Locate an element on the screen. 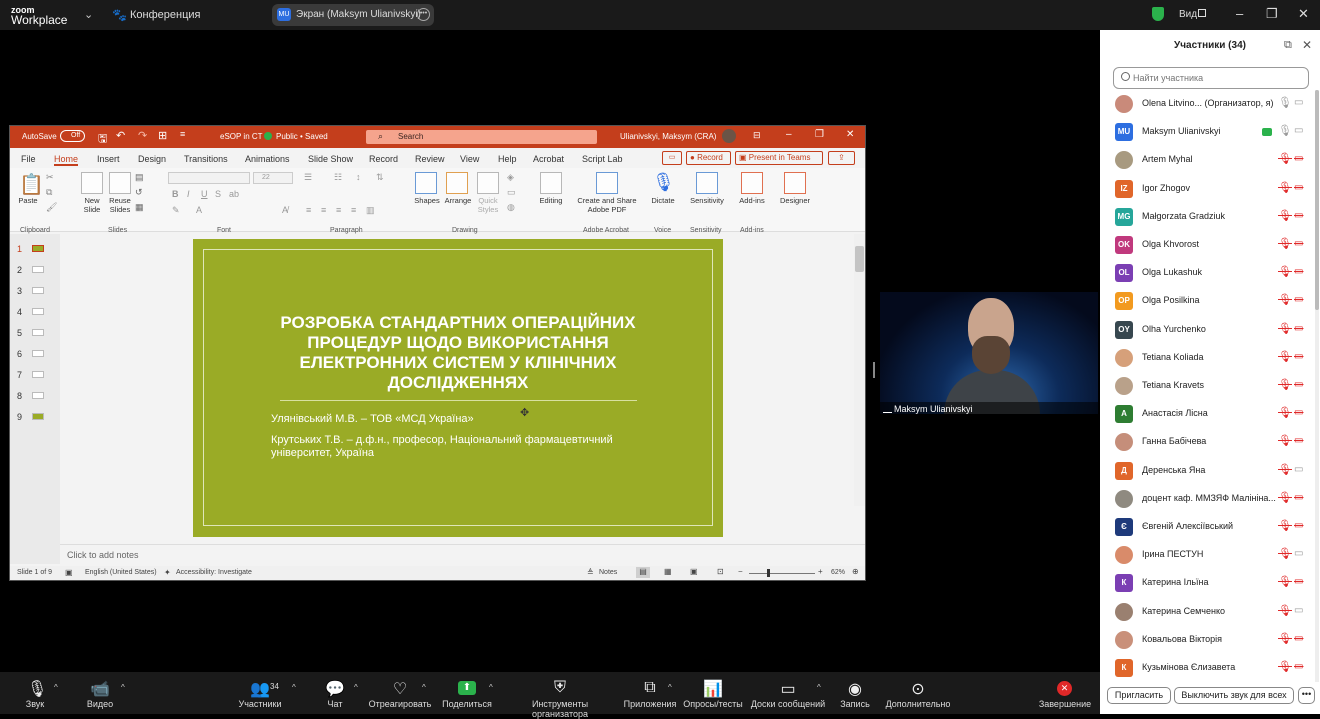 The height and width of the screenshot is (719, 1320). copy-icon: ⧉ is located at coordinates (49, 192).